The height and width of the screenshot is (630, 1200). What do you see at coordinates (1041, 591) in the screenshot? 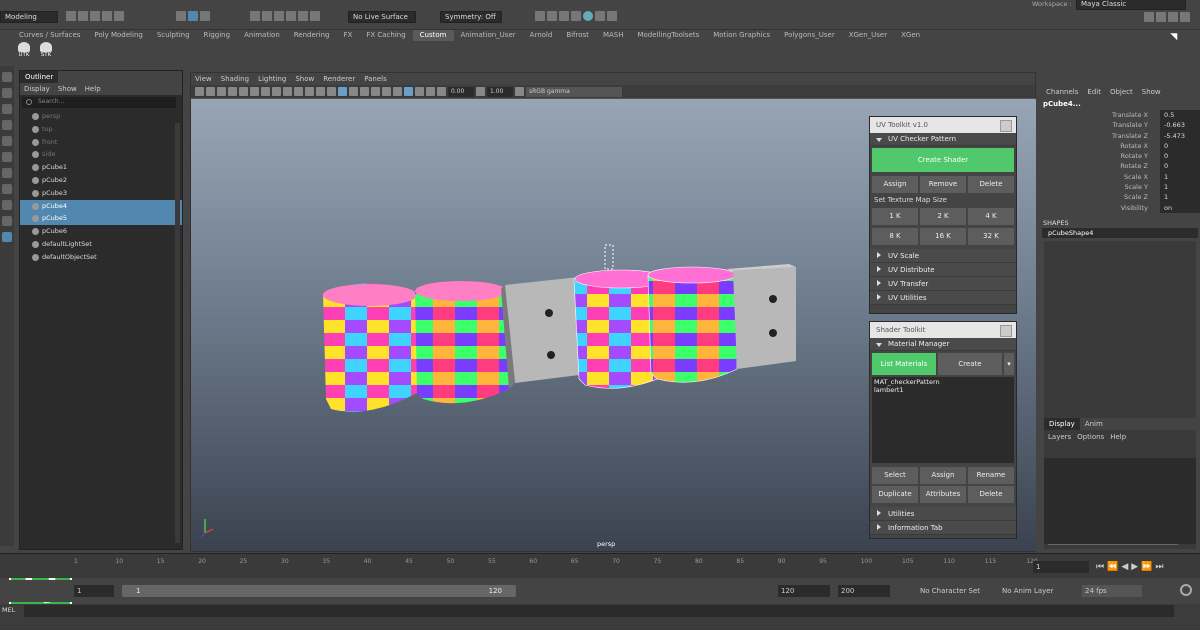
I see `anim-layer-dropdown: No Anim Layer` at bounding box center [1041, 591].